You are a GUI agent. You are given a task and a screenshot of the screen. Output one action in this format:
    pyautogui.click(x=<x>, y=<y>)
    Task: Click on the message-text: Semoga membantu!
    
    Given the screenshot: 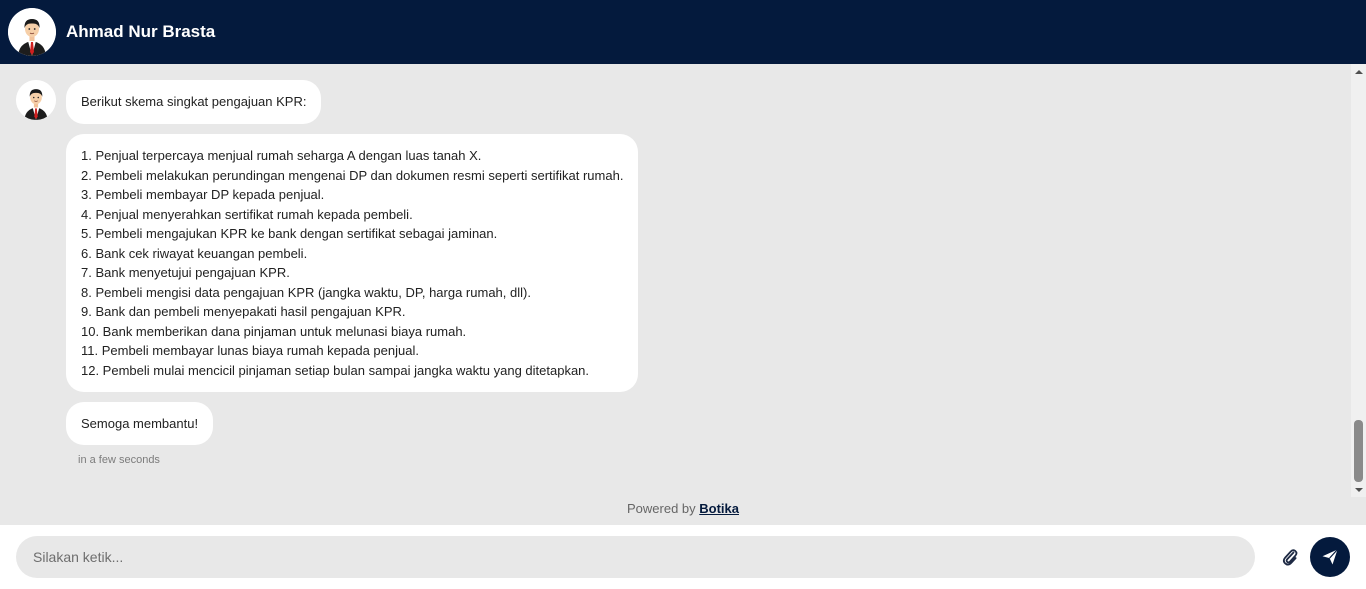 What is the action you would take?
    pyautogui.click(x=140, y=423)
    